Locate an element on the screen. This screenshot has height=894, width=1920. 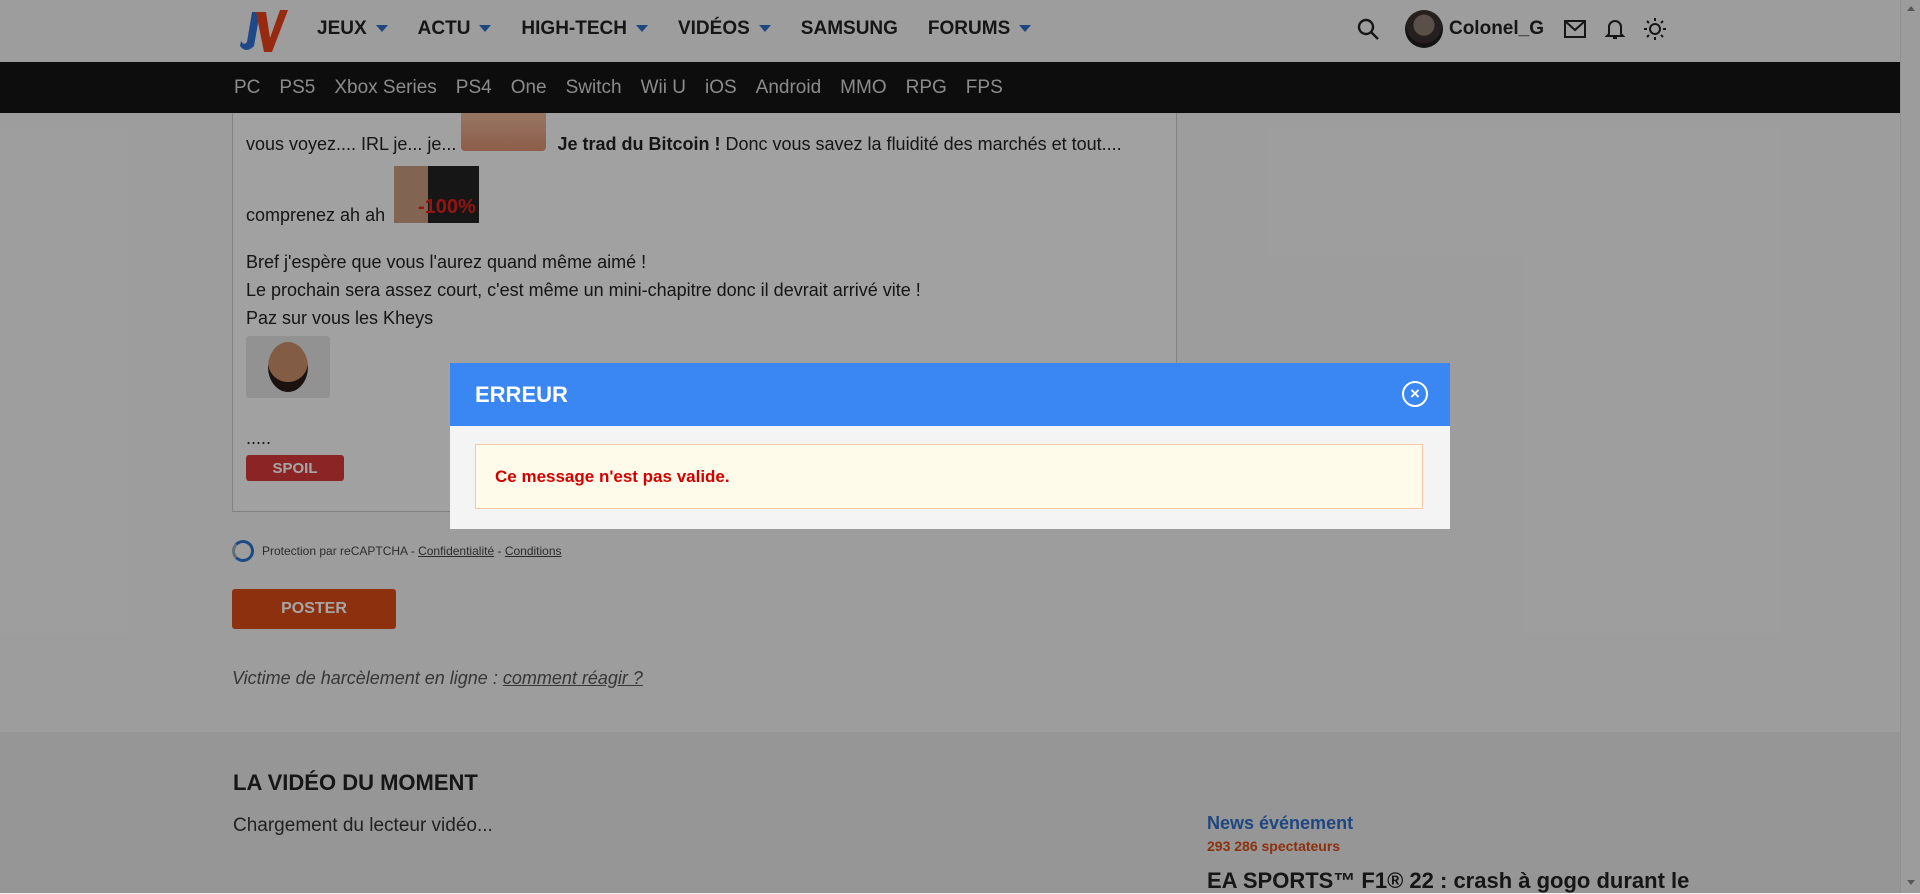
error-message-box: Ce message n'est pas valide. is located at coordinates (949, 476).